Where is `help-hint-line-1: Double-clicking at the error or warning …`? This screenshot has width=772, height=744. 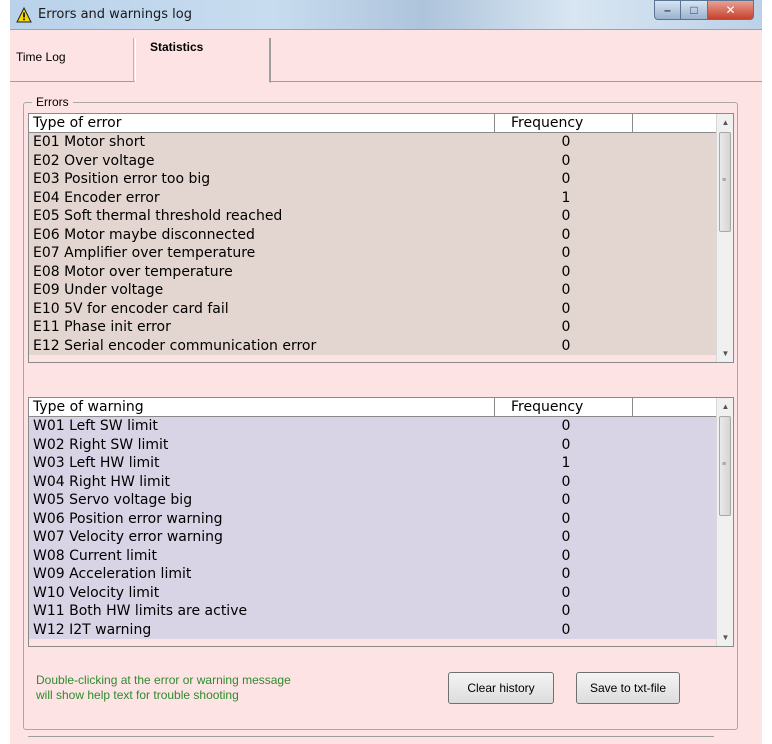 help-hint-line-1: Double-clicking at the error or warning … is located at coordinates (163, 680).